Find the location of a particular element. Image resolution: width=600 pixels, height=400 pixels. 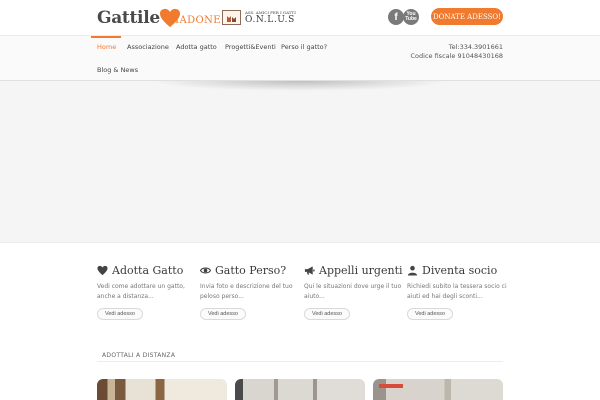

facebook-glyph: f is located at coordinates (396, 17).